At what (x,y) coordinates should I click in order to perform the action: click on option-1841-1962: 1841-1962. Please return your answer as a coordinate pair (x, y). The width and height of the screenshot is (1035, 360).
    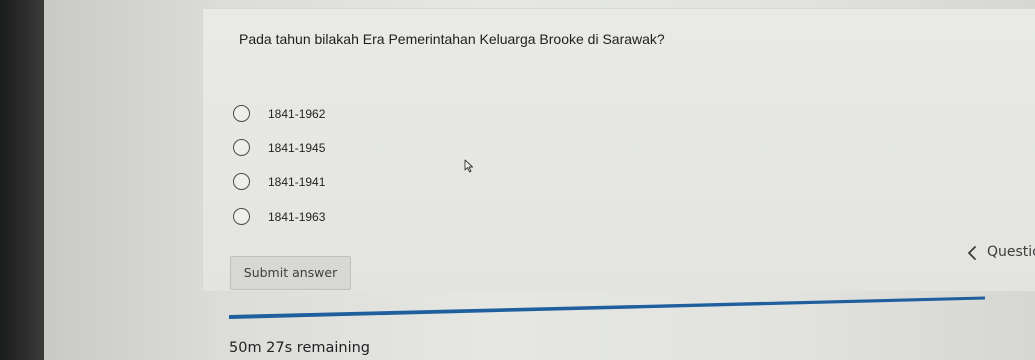
    Looking at the image, I should click on (303, 115).